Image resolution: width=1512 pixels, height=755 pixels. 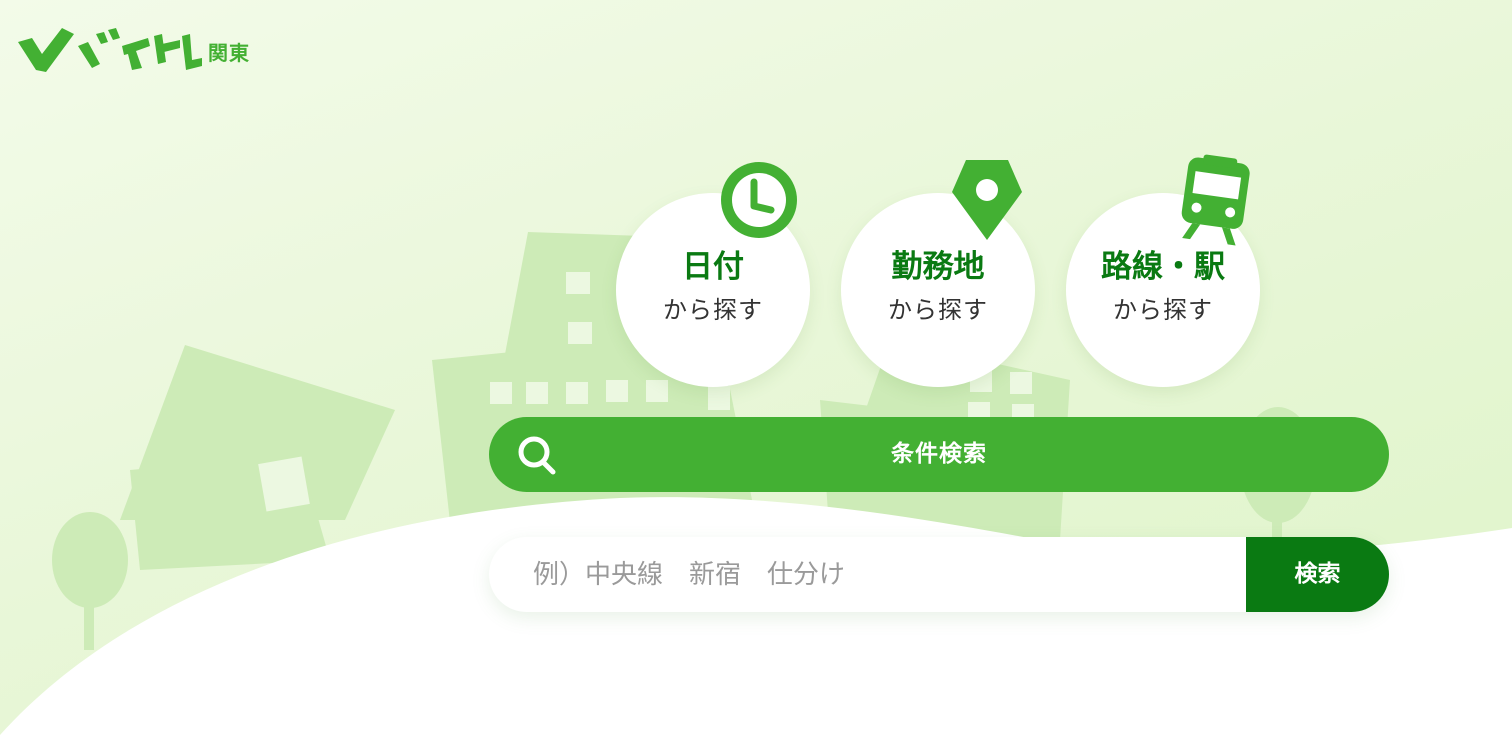 I want to click on keyword-search-box: 検索, so click(x=939, y=574).